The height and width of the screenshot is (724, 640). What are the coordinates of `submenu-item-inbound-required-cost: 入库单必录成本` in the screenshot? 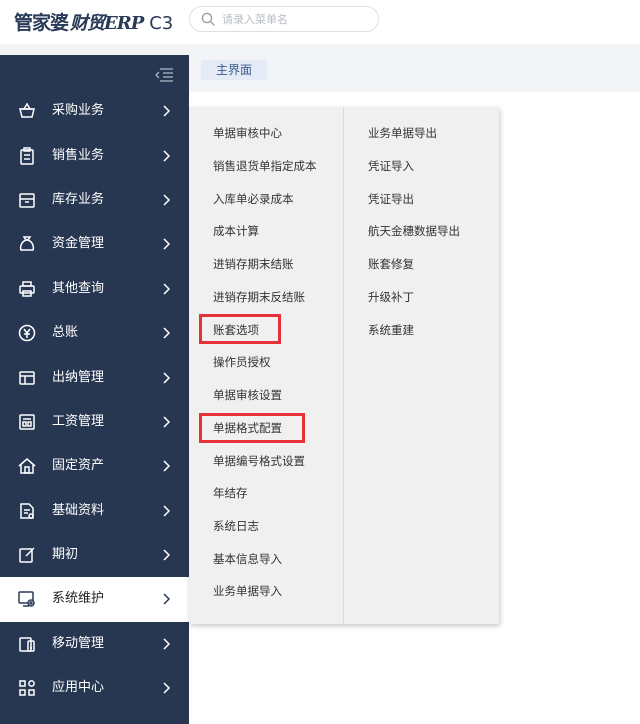 It's located at (253, 199).